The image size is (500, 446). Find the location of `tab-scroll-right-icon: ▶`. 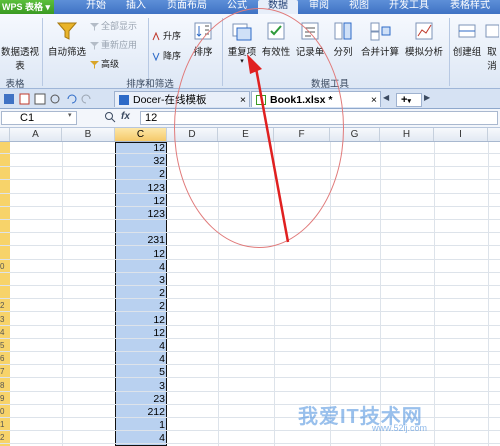

tab-scroll-right-icon: ▶ is located at coordinates (427, 97).